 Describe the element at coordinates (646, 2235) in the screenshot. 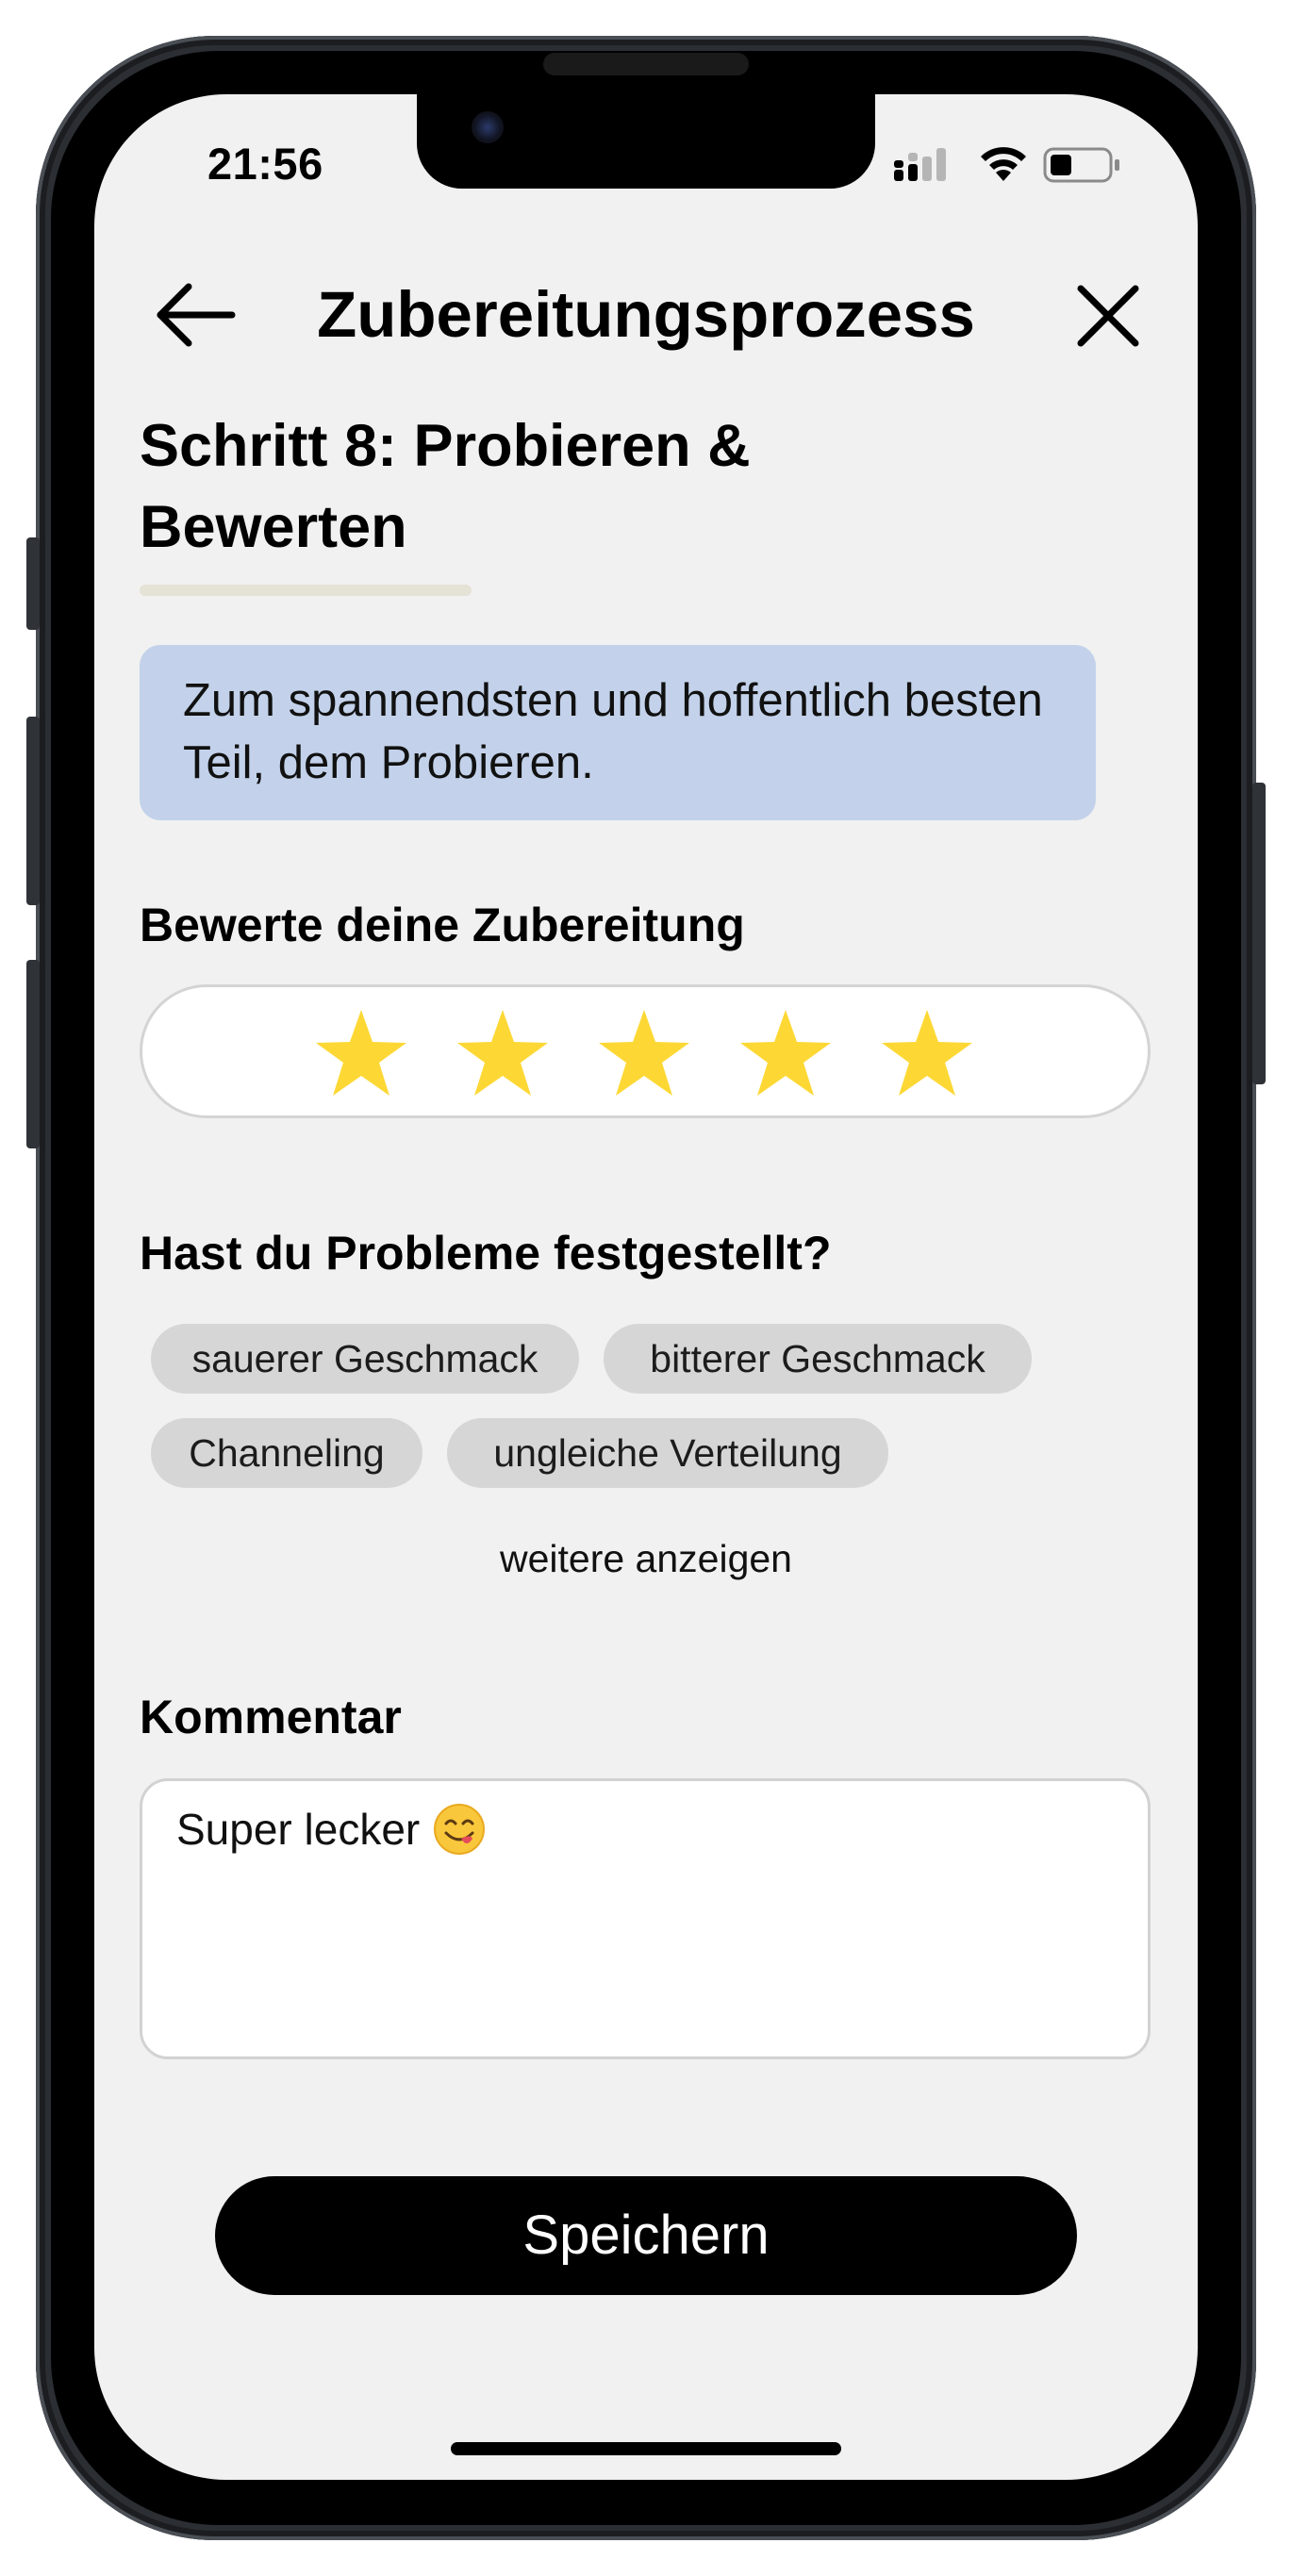

I see `save-button: Speichern` at that location.